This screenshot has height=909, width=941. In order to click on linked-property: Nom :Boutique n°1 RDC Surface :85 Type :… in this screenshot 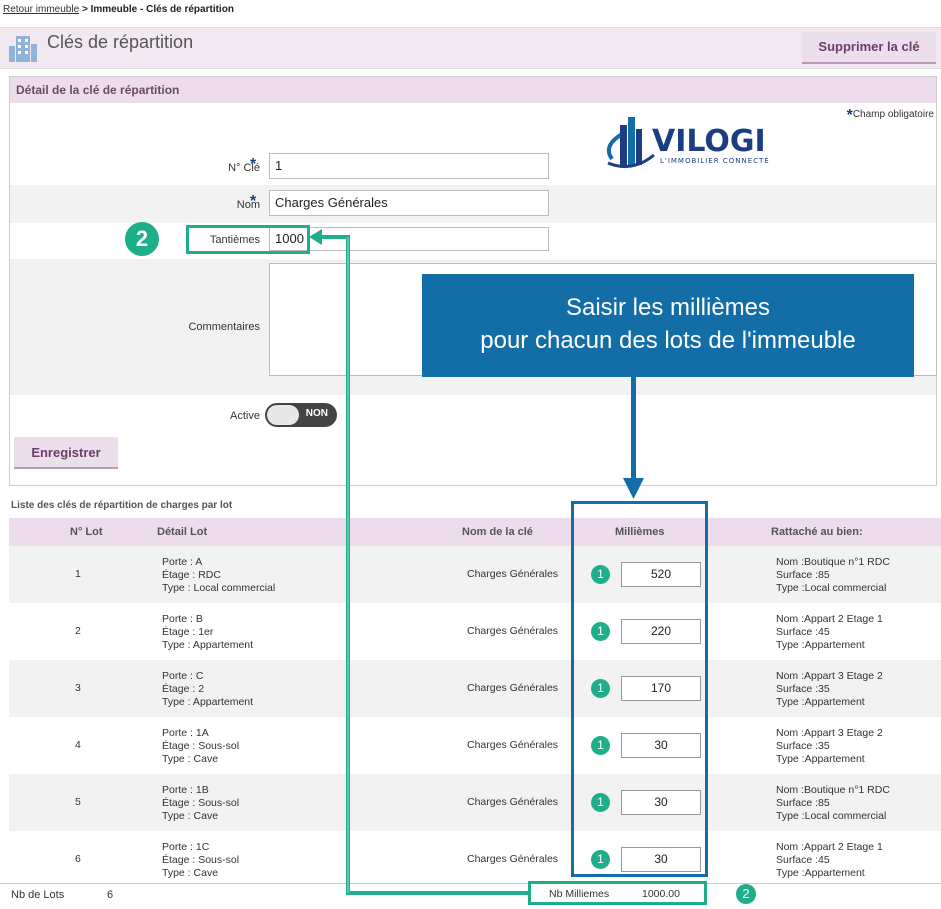, I will do `click(833, 575)`.